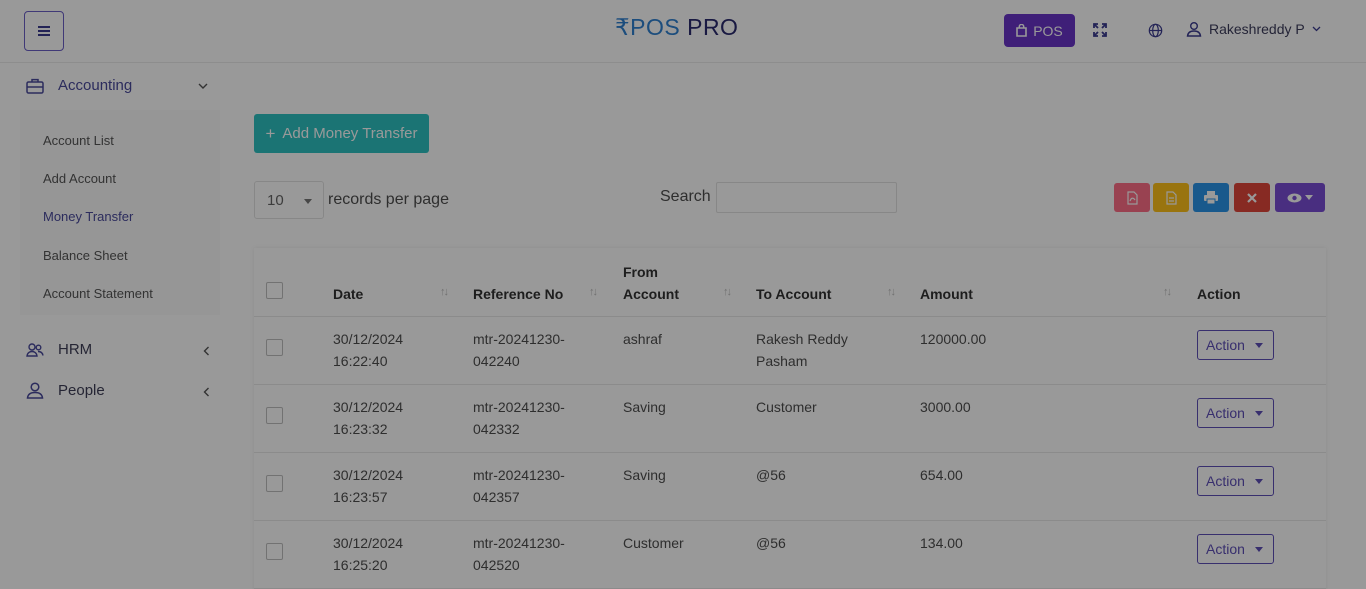 The width and height of the screenshot is (1366, 589). I want to click on cell-reference: mtr-20241230- 042357, so click(519, 486).